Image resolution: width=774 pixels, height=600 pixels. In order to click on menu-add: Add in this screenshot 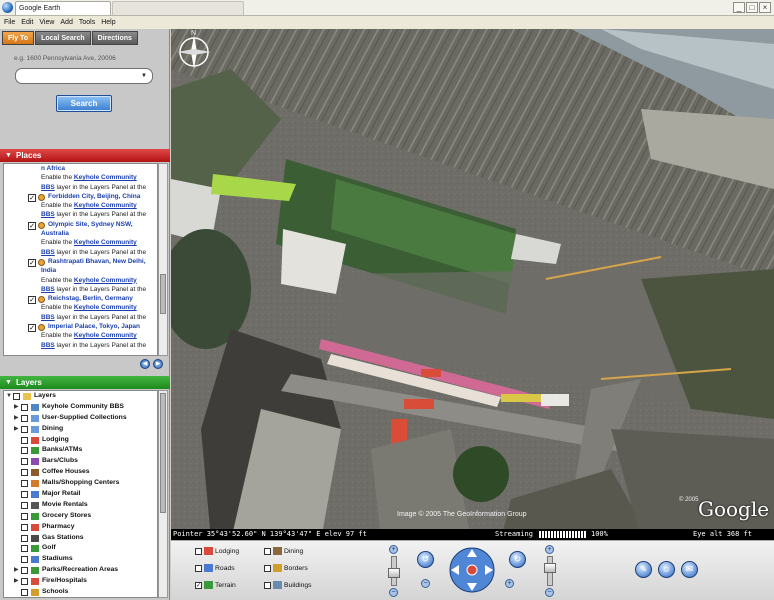, I will do `click(66, 22)`.